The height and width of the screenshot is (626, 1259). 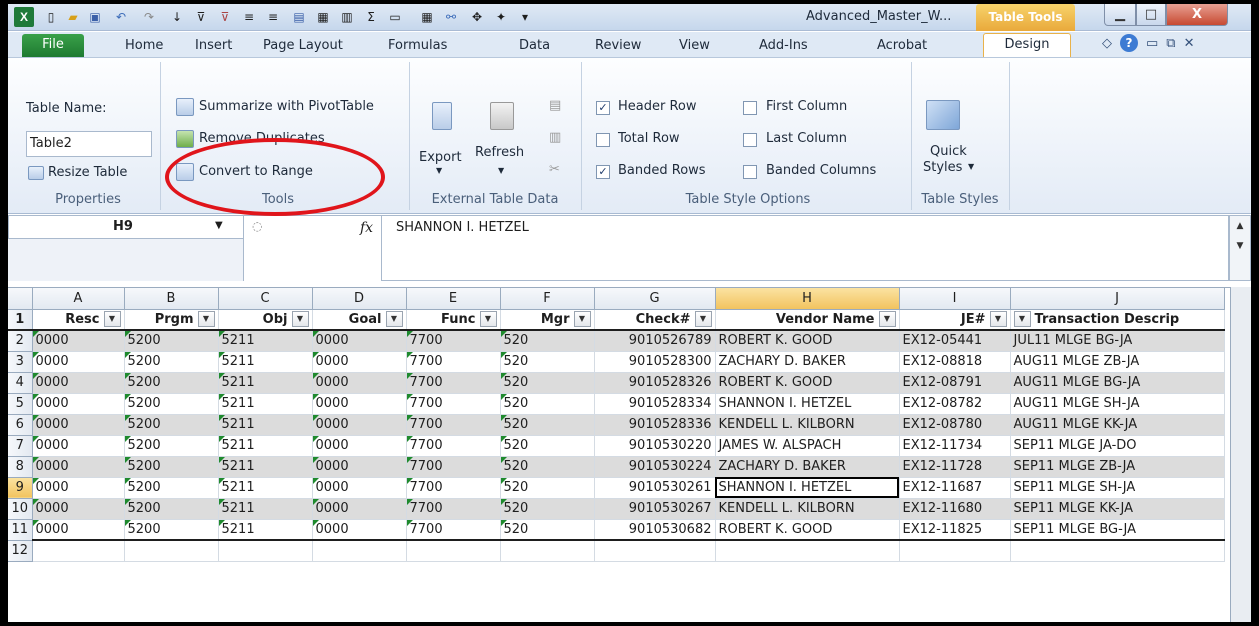 I want to click on minimize-ribbon-icon: ◇, so click(x=1107, y=43).